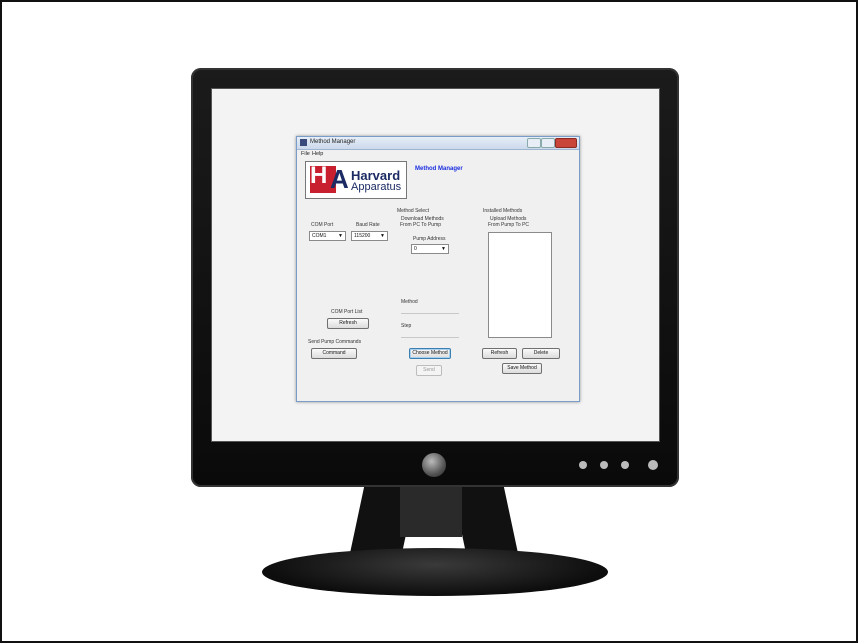  I want to click on monitor-stand-neck, so click(431, 512).